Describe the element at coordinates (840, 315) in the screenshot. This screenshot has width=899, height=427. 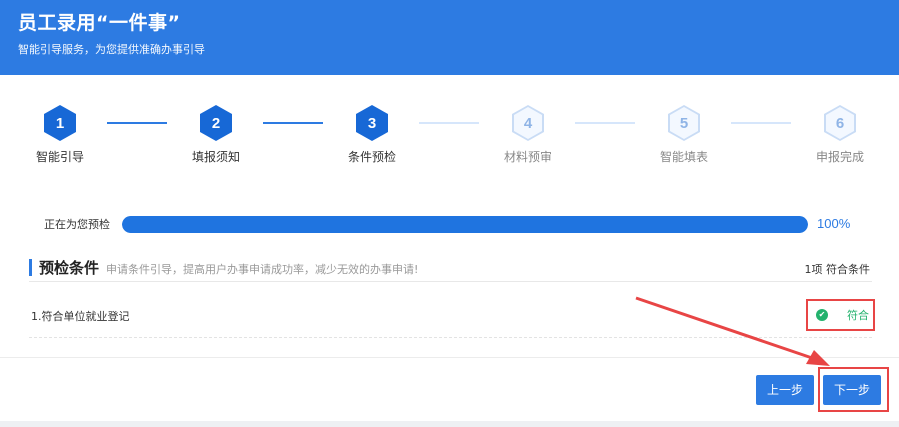
I see `condition-status-highlight: ✔ 符合` at that location.